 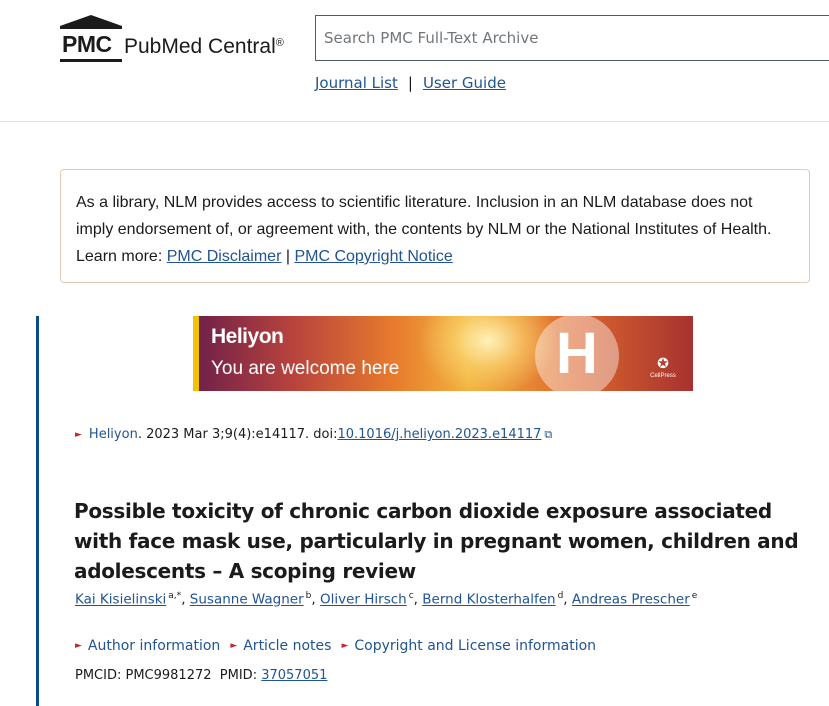 What do you see at coordinates (204, 46) in the screenshot?
I see `logo-text: PubMed Central®` at bounding box center [204, 46].